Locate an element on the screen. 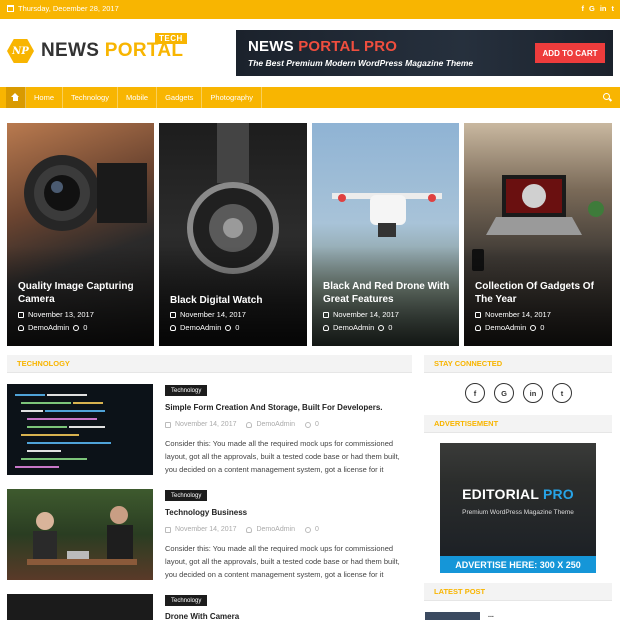  nav-item-photography: Photography is located at coordinates (232, 97).